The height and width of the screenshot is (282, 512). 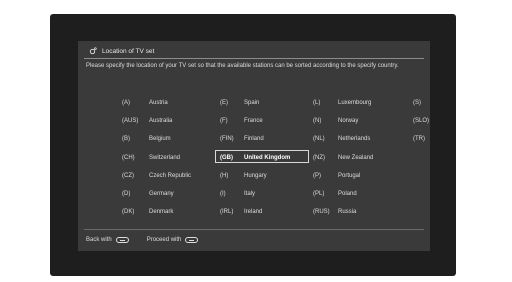 What do you see at coordinates (317, 175) in the screenshot?
I see `country-code: (P)` at bounding box center [317, 175].